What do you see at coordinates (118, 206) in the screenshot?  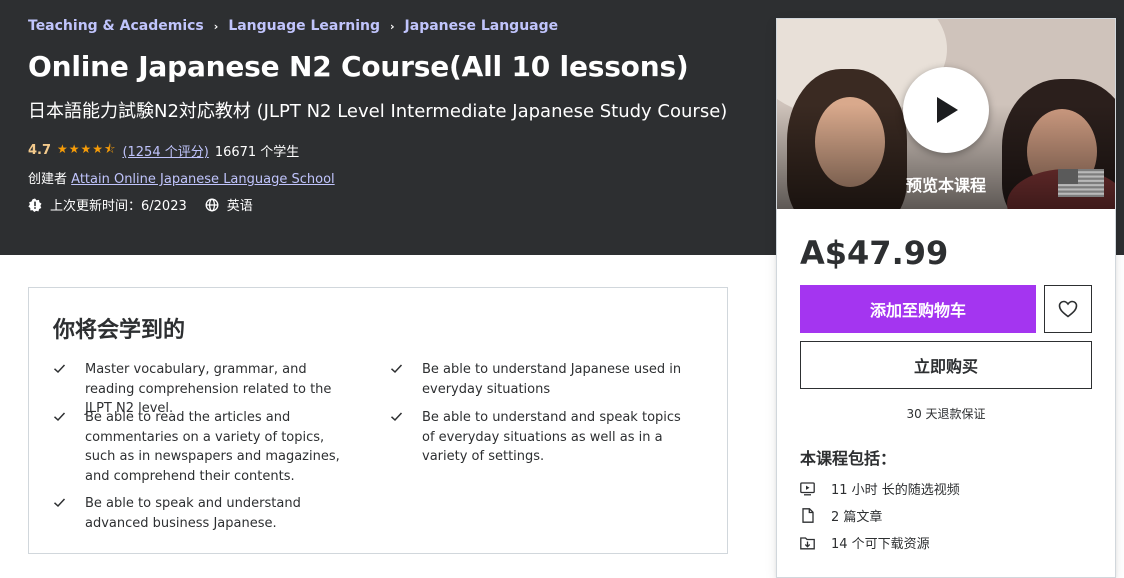 I see `last-updated: 上次更新时间：6/2023` at bounding box center [118, 206].